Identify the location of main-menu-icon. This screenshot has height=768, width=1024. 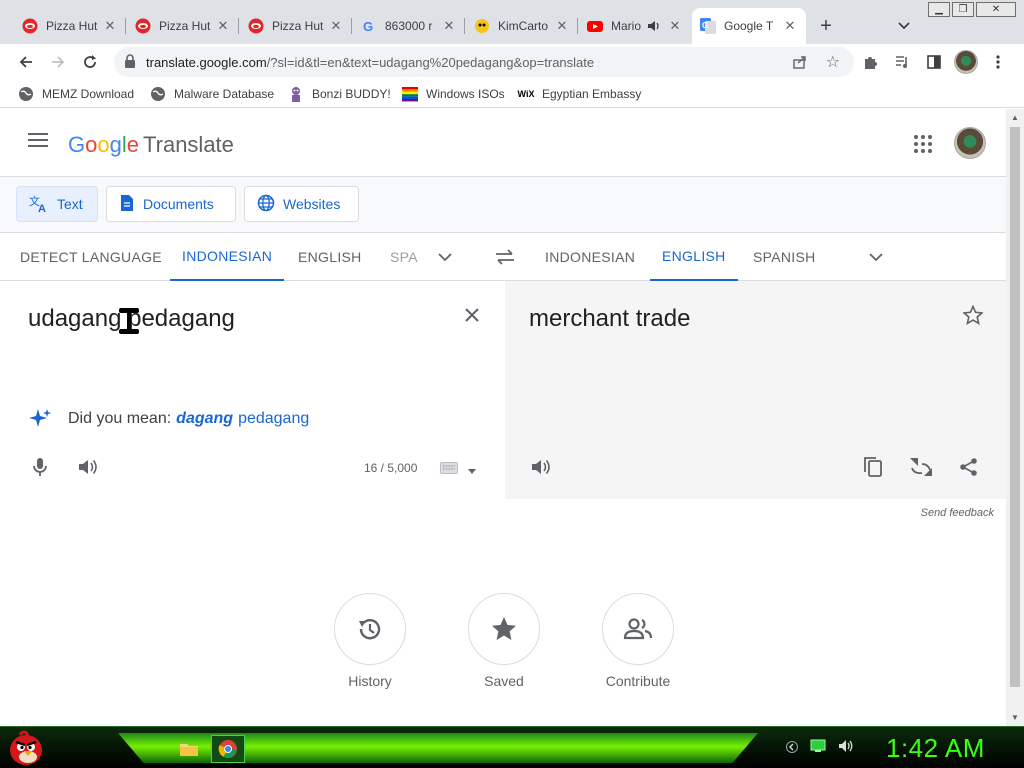
(38, 143).